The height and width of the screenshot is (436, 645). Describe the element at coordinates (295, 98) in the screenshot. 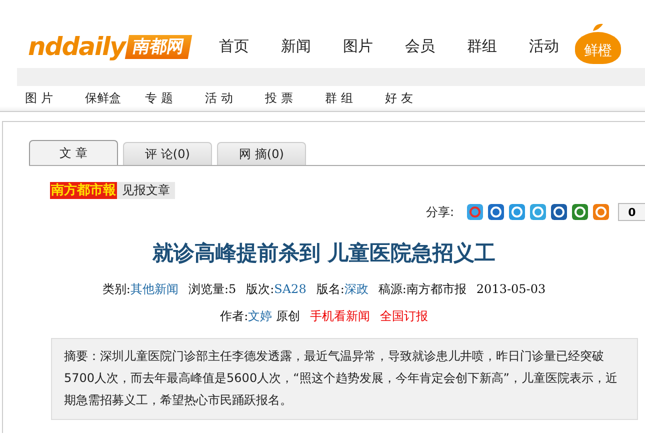

I see `subnav-link: 投 票` at that location.